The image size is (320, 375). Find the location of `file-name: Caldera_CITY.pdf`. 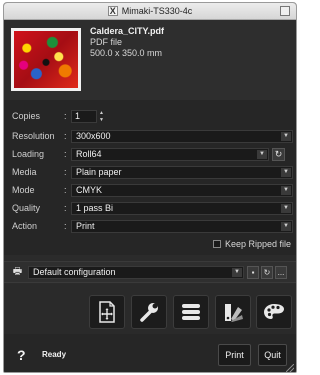

file-name: Caldera_CITY.pdf is located at coordinates (127, 31).